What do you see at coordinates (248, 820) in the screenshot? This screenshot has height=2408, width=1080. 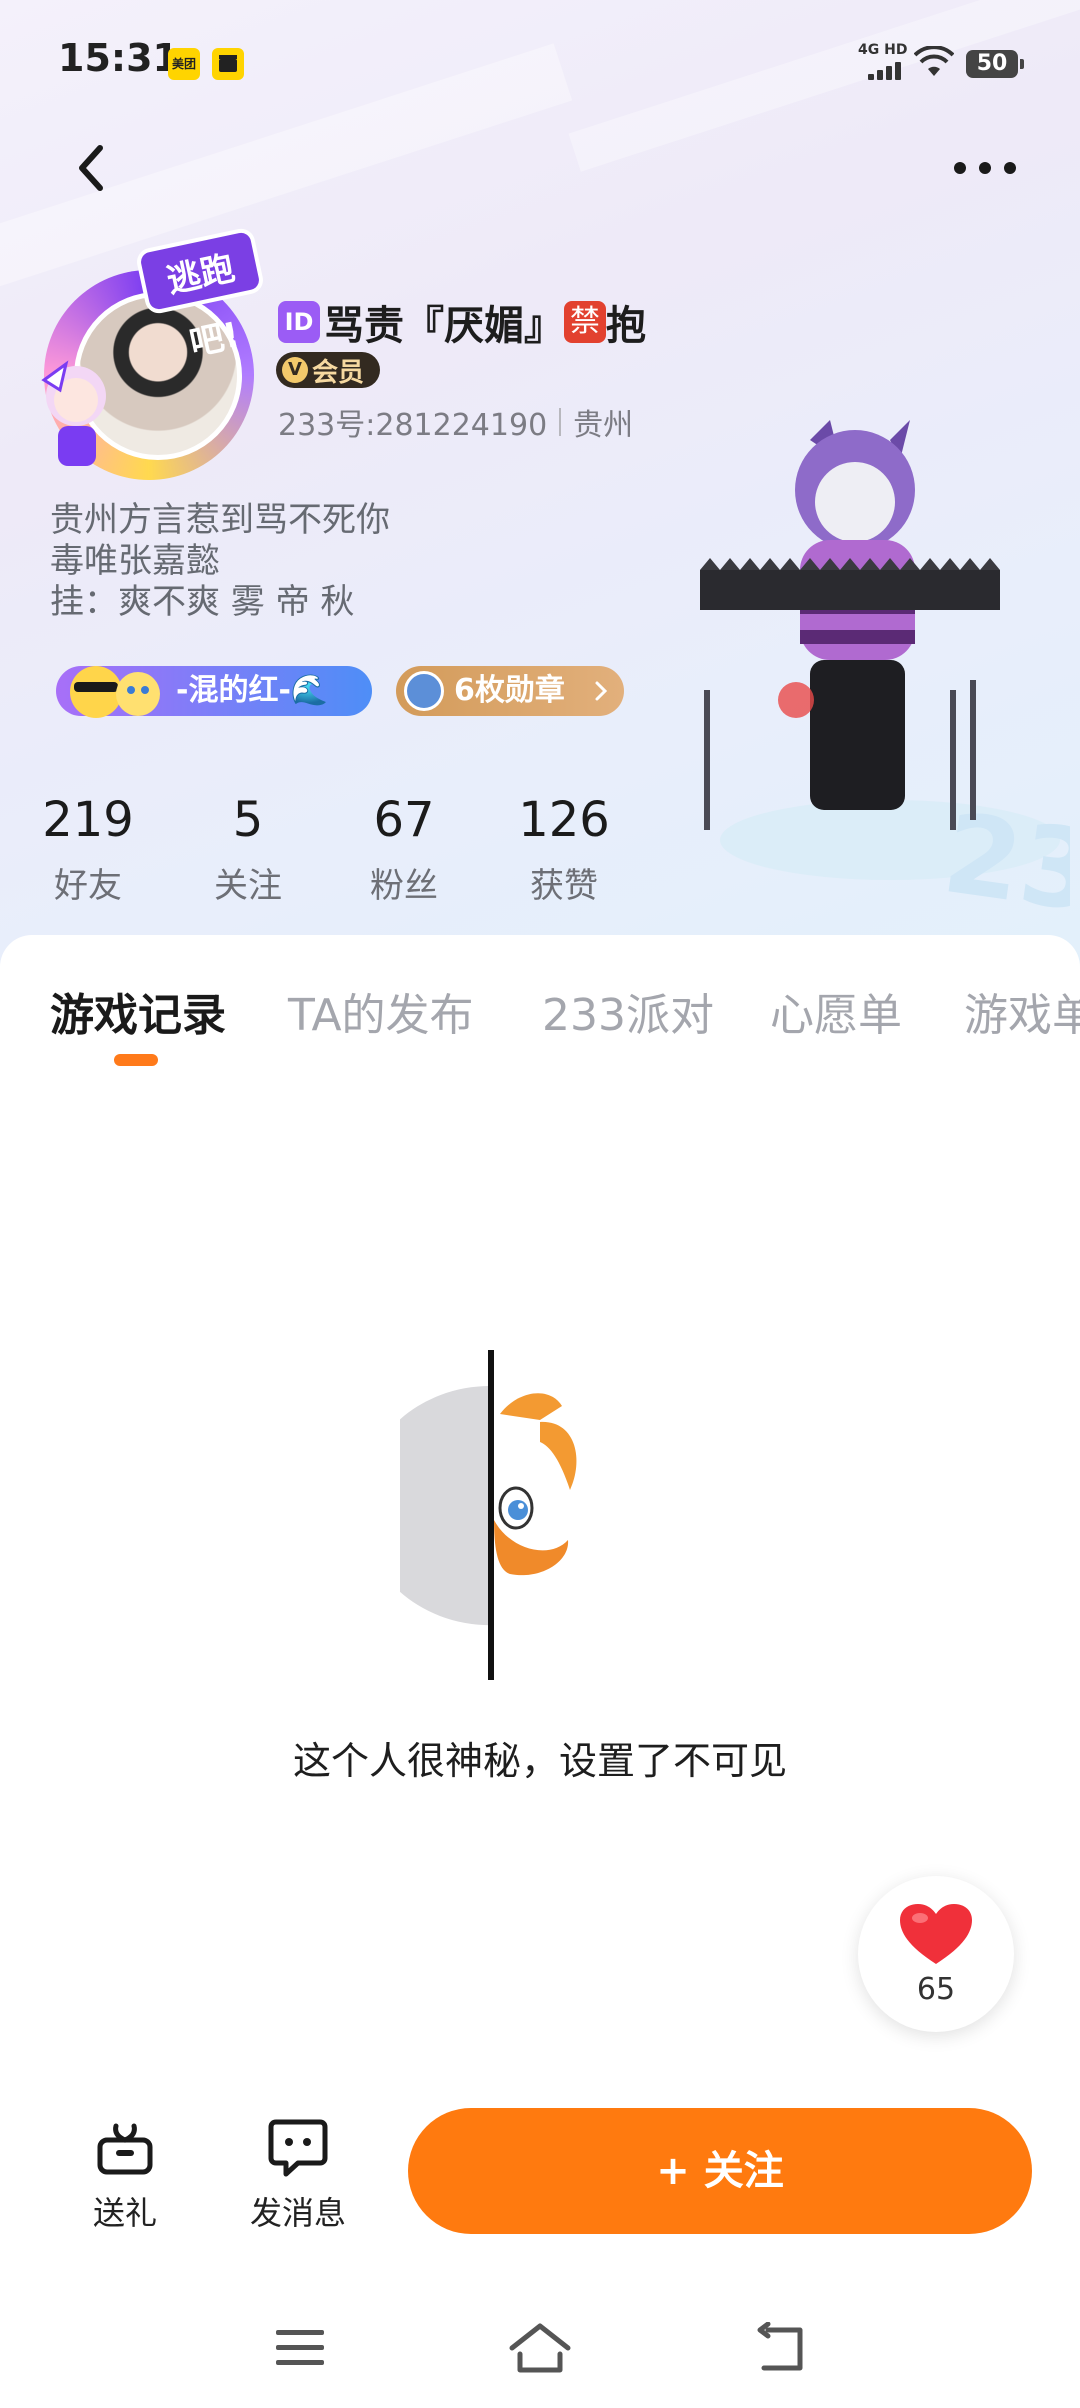 I see `stat-value: 5` at bounding box center [248, 820].